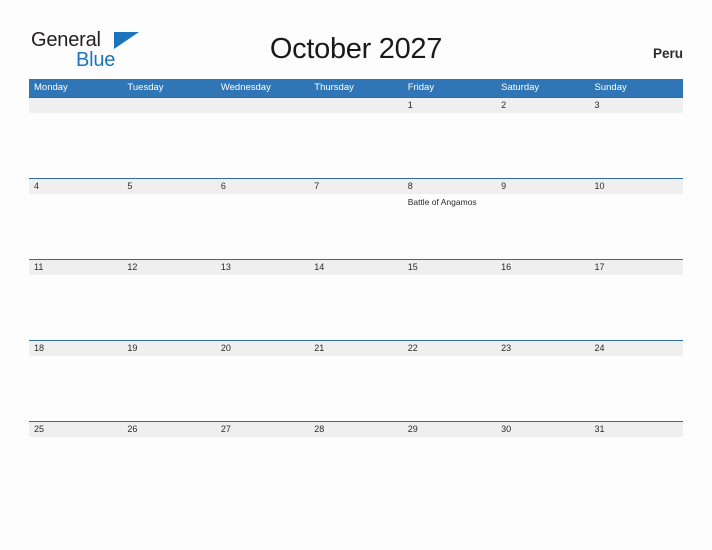 The width and height of the screenshot is (712, 550). I want to click on date-cell: 22, so click(449, 348).